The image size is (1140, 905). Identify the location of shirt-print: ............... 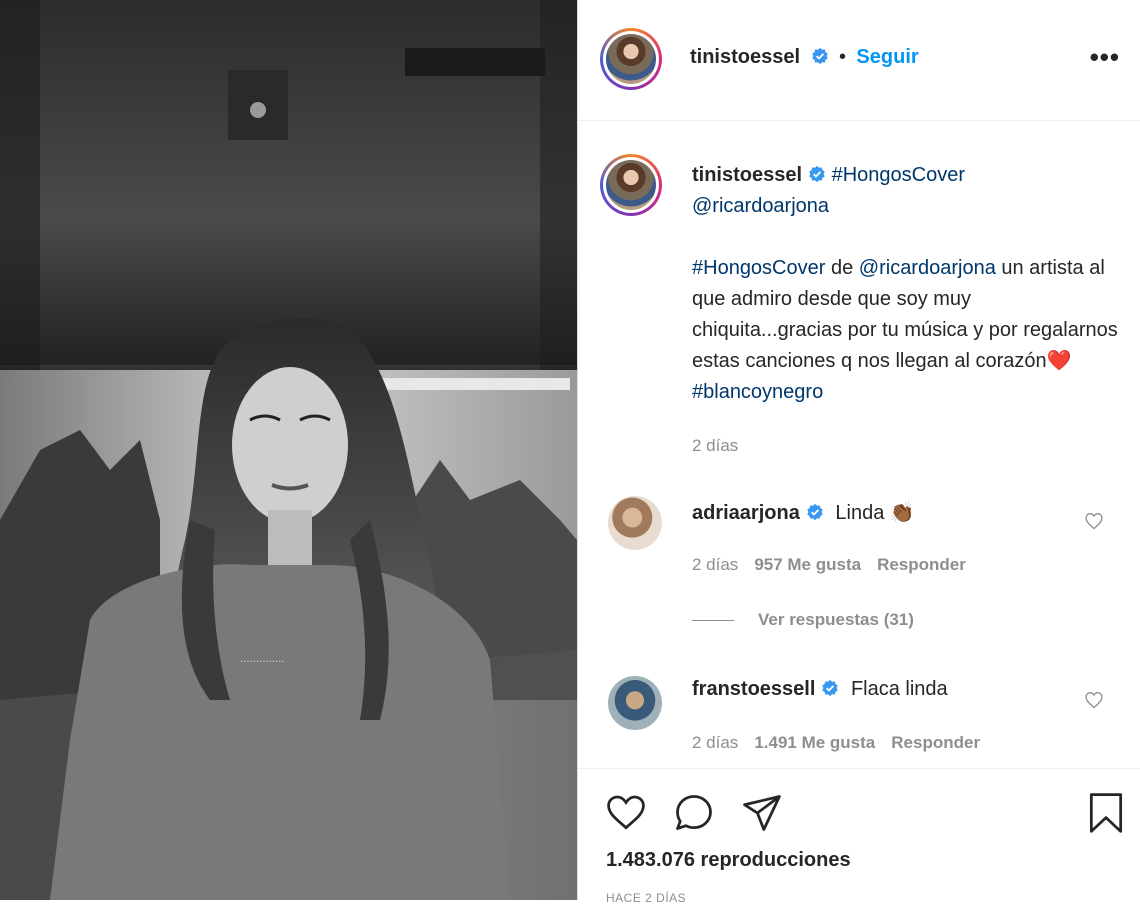
(262, 659).